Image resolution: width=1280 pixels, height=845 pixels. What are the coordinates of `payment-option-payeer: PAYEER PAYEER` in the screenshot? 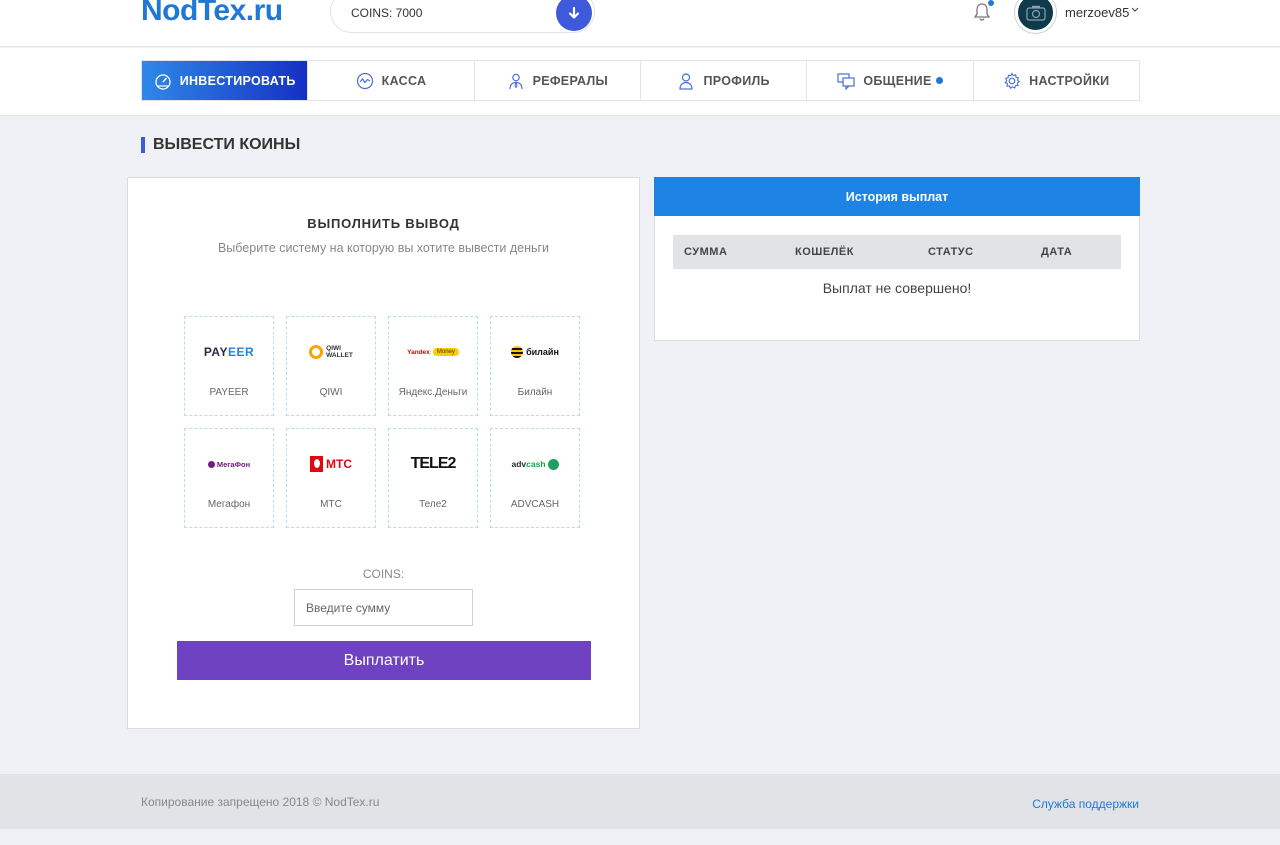 It's located at (229, 366).